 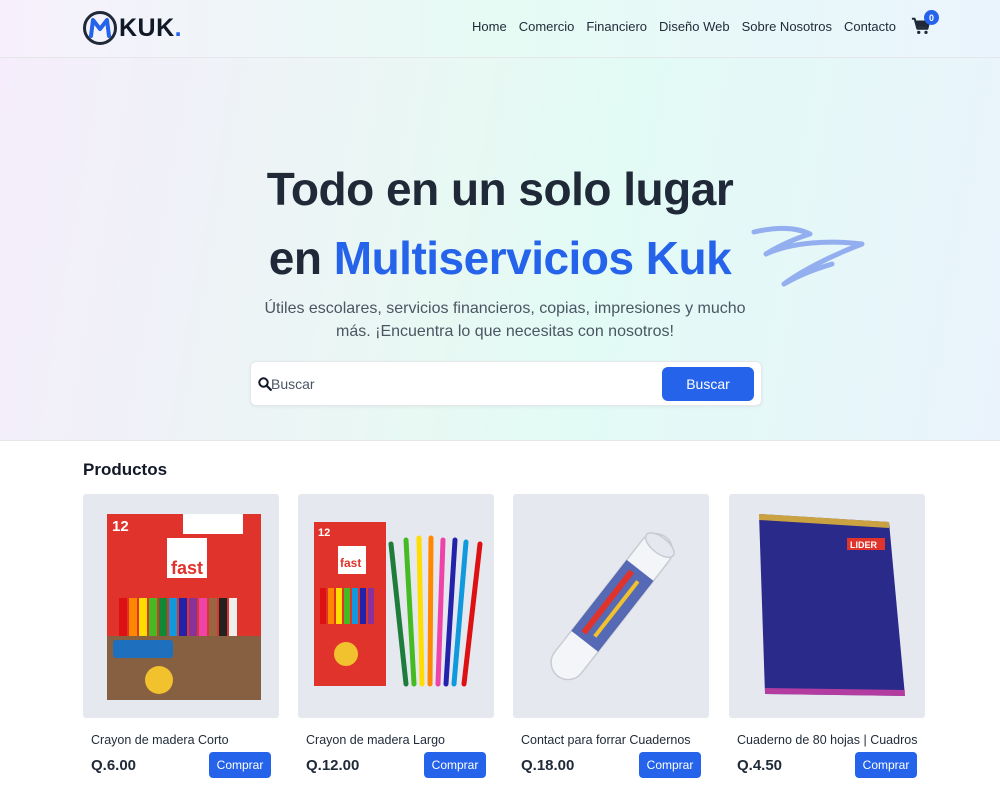 I want to click on nav-comercio: Comercio, so click(x=547, y=26).